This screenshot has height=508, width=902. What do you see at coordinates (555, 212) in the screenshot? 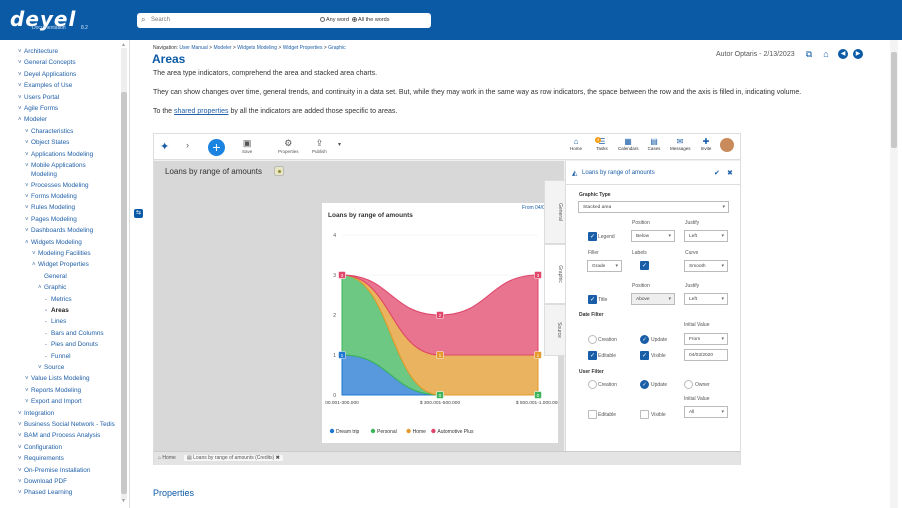
I see `tab-general: General` at bounding box center [555, 212].